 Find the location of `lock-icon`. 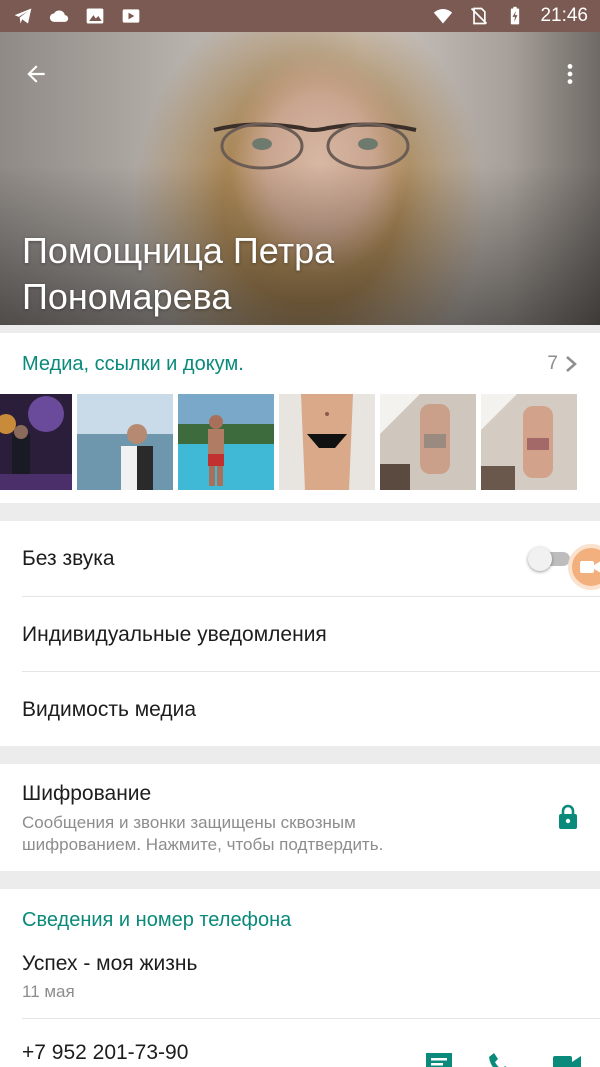

lock-icon is located at coordinates (568, 816).